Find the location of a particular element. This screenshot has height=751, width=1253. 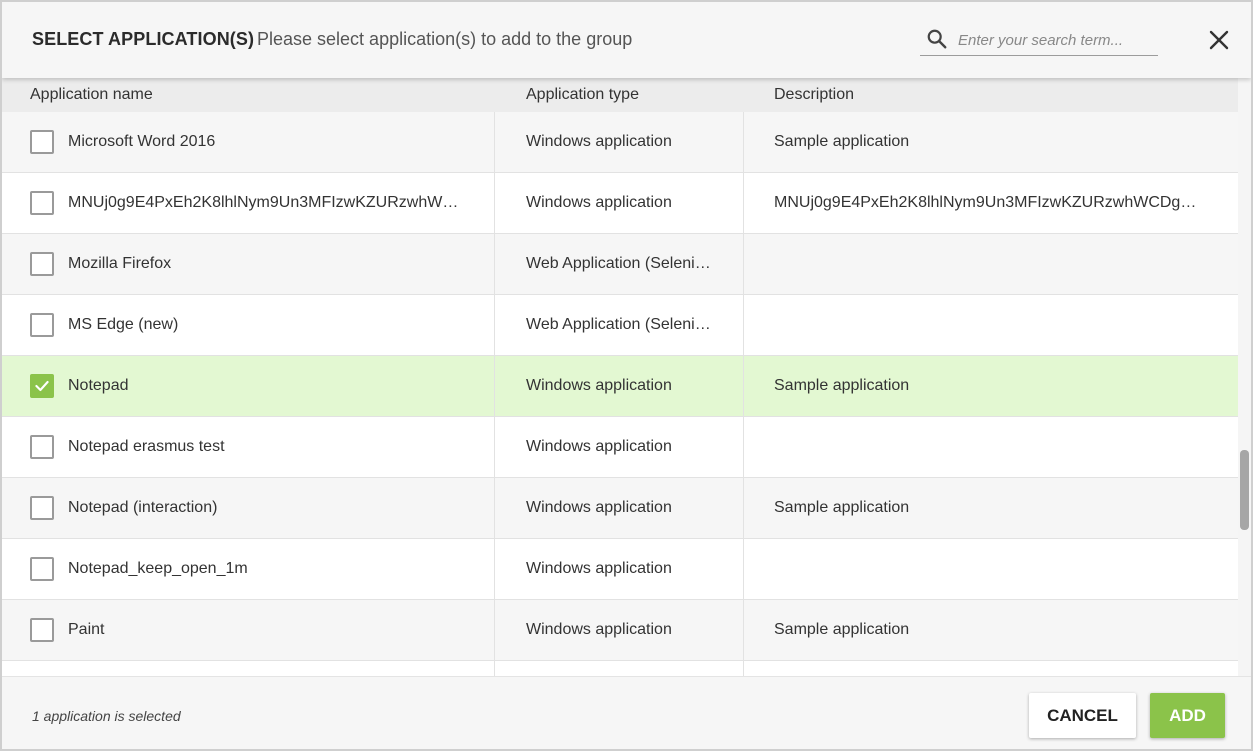

app-name-cell: Notepad (interaction) is located at coordinates (143, 507).